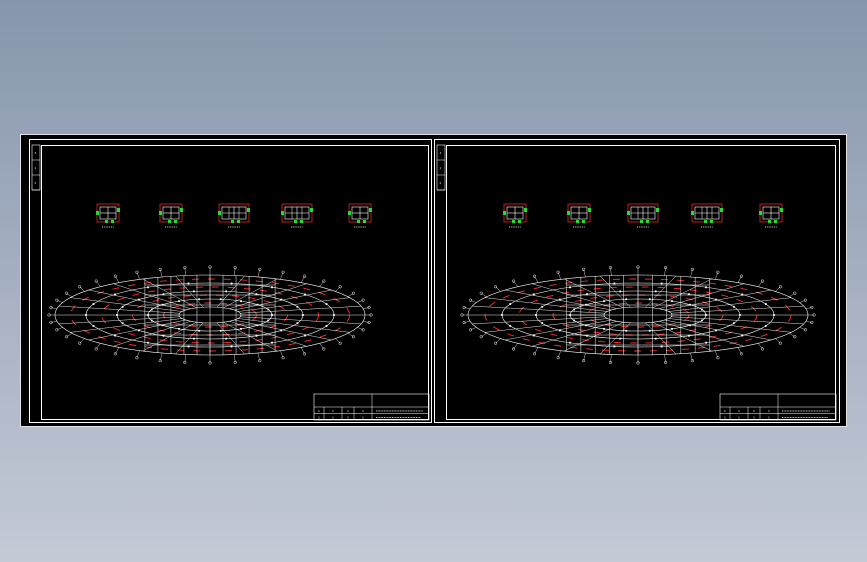 This screenshot has width=867, height=562. What do you see at coordinates (638, 315) in the screenshot?
I see `framing-plan` at bounding box center [638, 315].